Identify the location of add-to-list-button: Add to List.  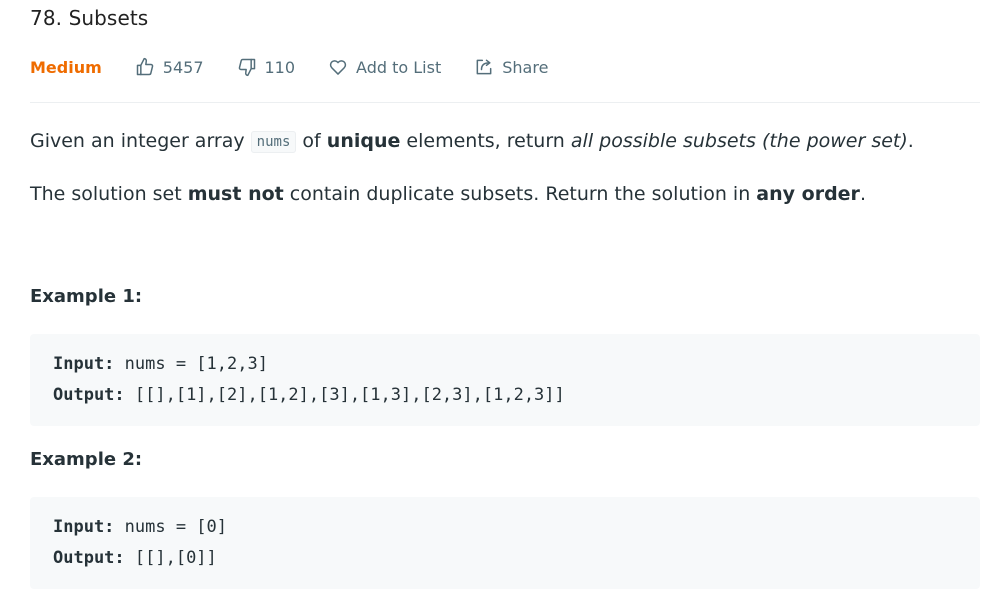
(384, 67).